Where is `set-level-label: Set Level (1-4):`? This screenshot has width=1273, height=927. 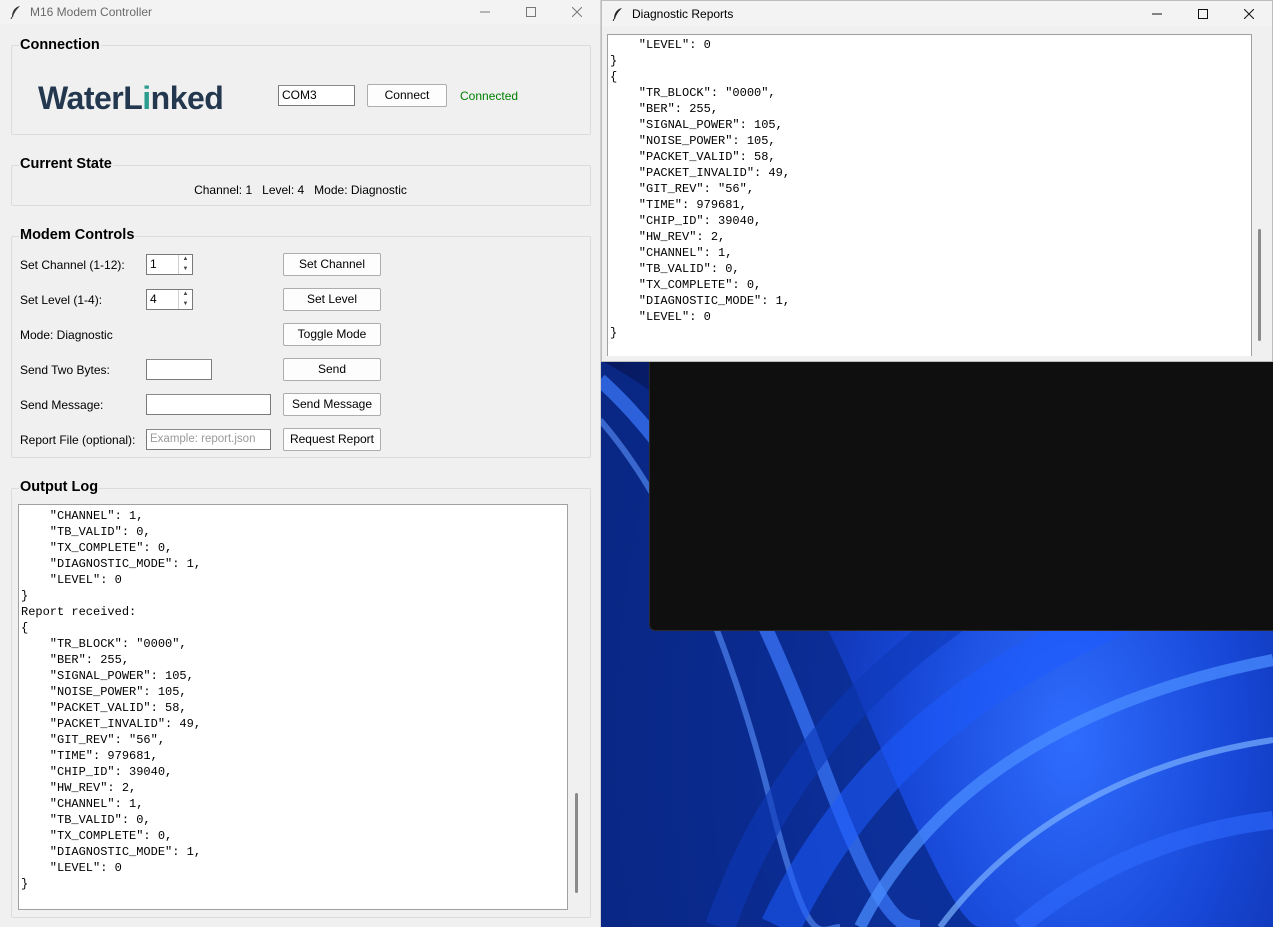
set-level-label: Set Level (1-4): is located at coordinates (61, 300).